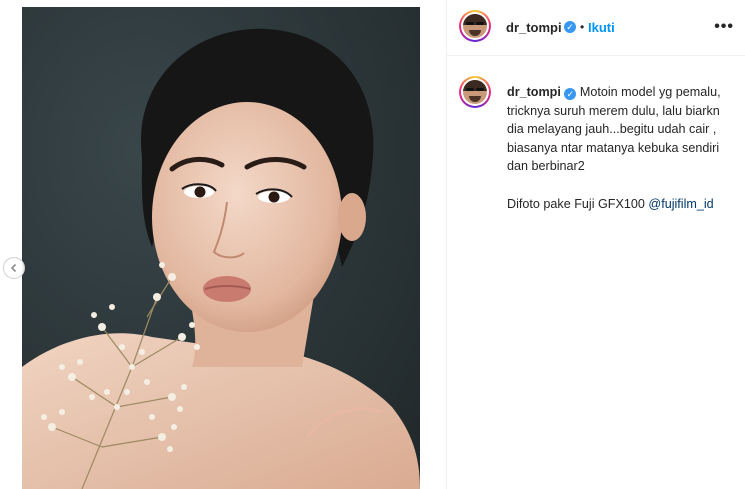  I want to click on carousel-prev-button, so click(14, 268).